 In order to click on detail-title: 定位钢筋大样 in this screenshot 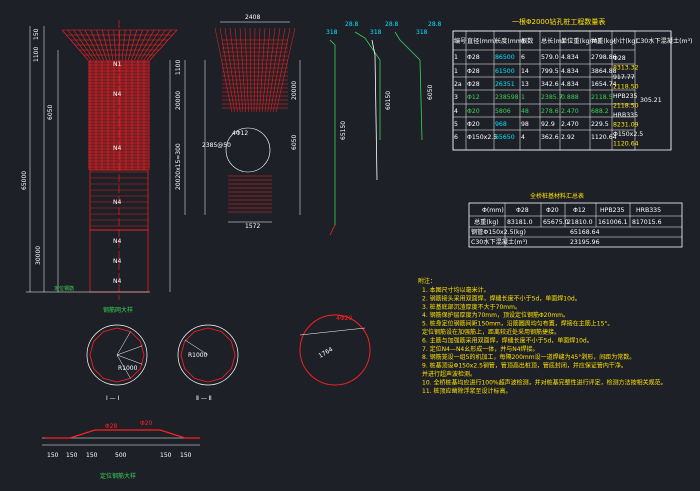, I will do `click(118, 476)`.